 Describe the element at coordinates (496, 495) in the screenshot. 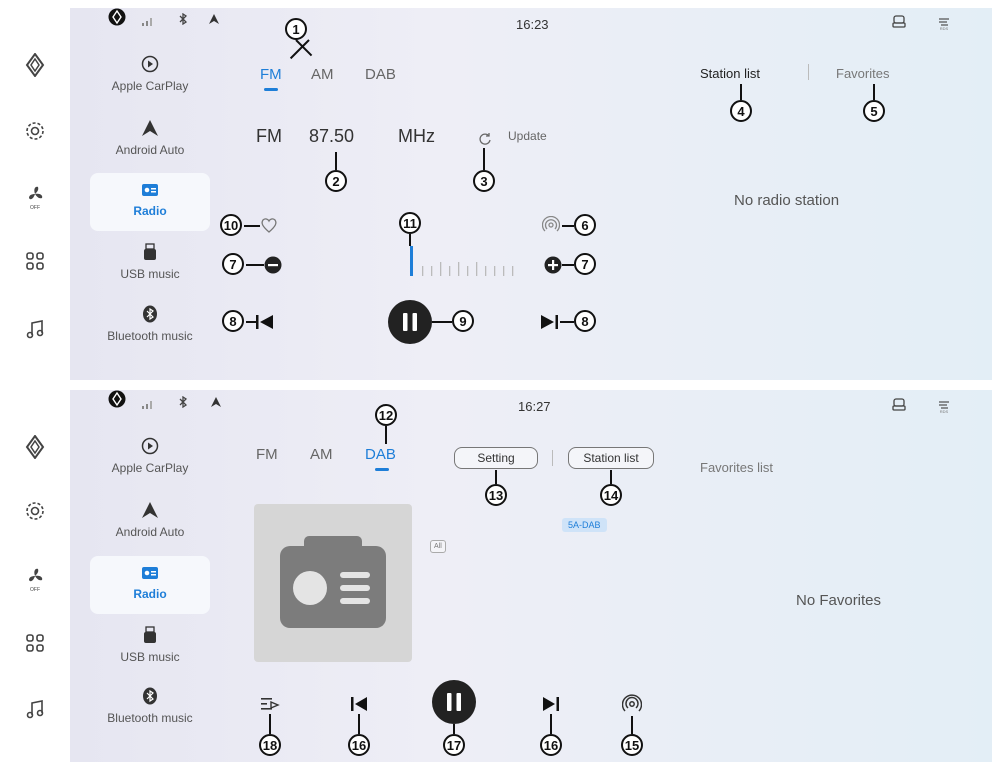

I see `callout-badge: 13` at that location.